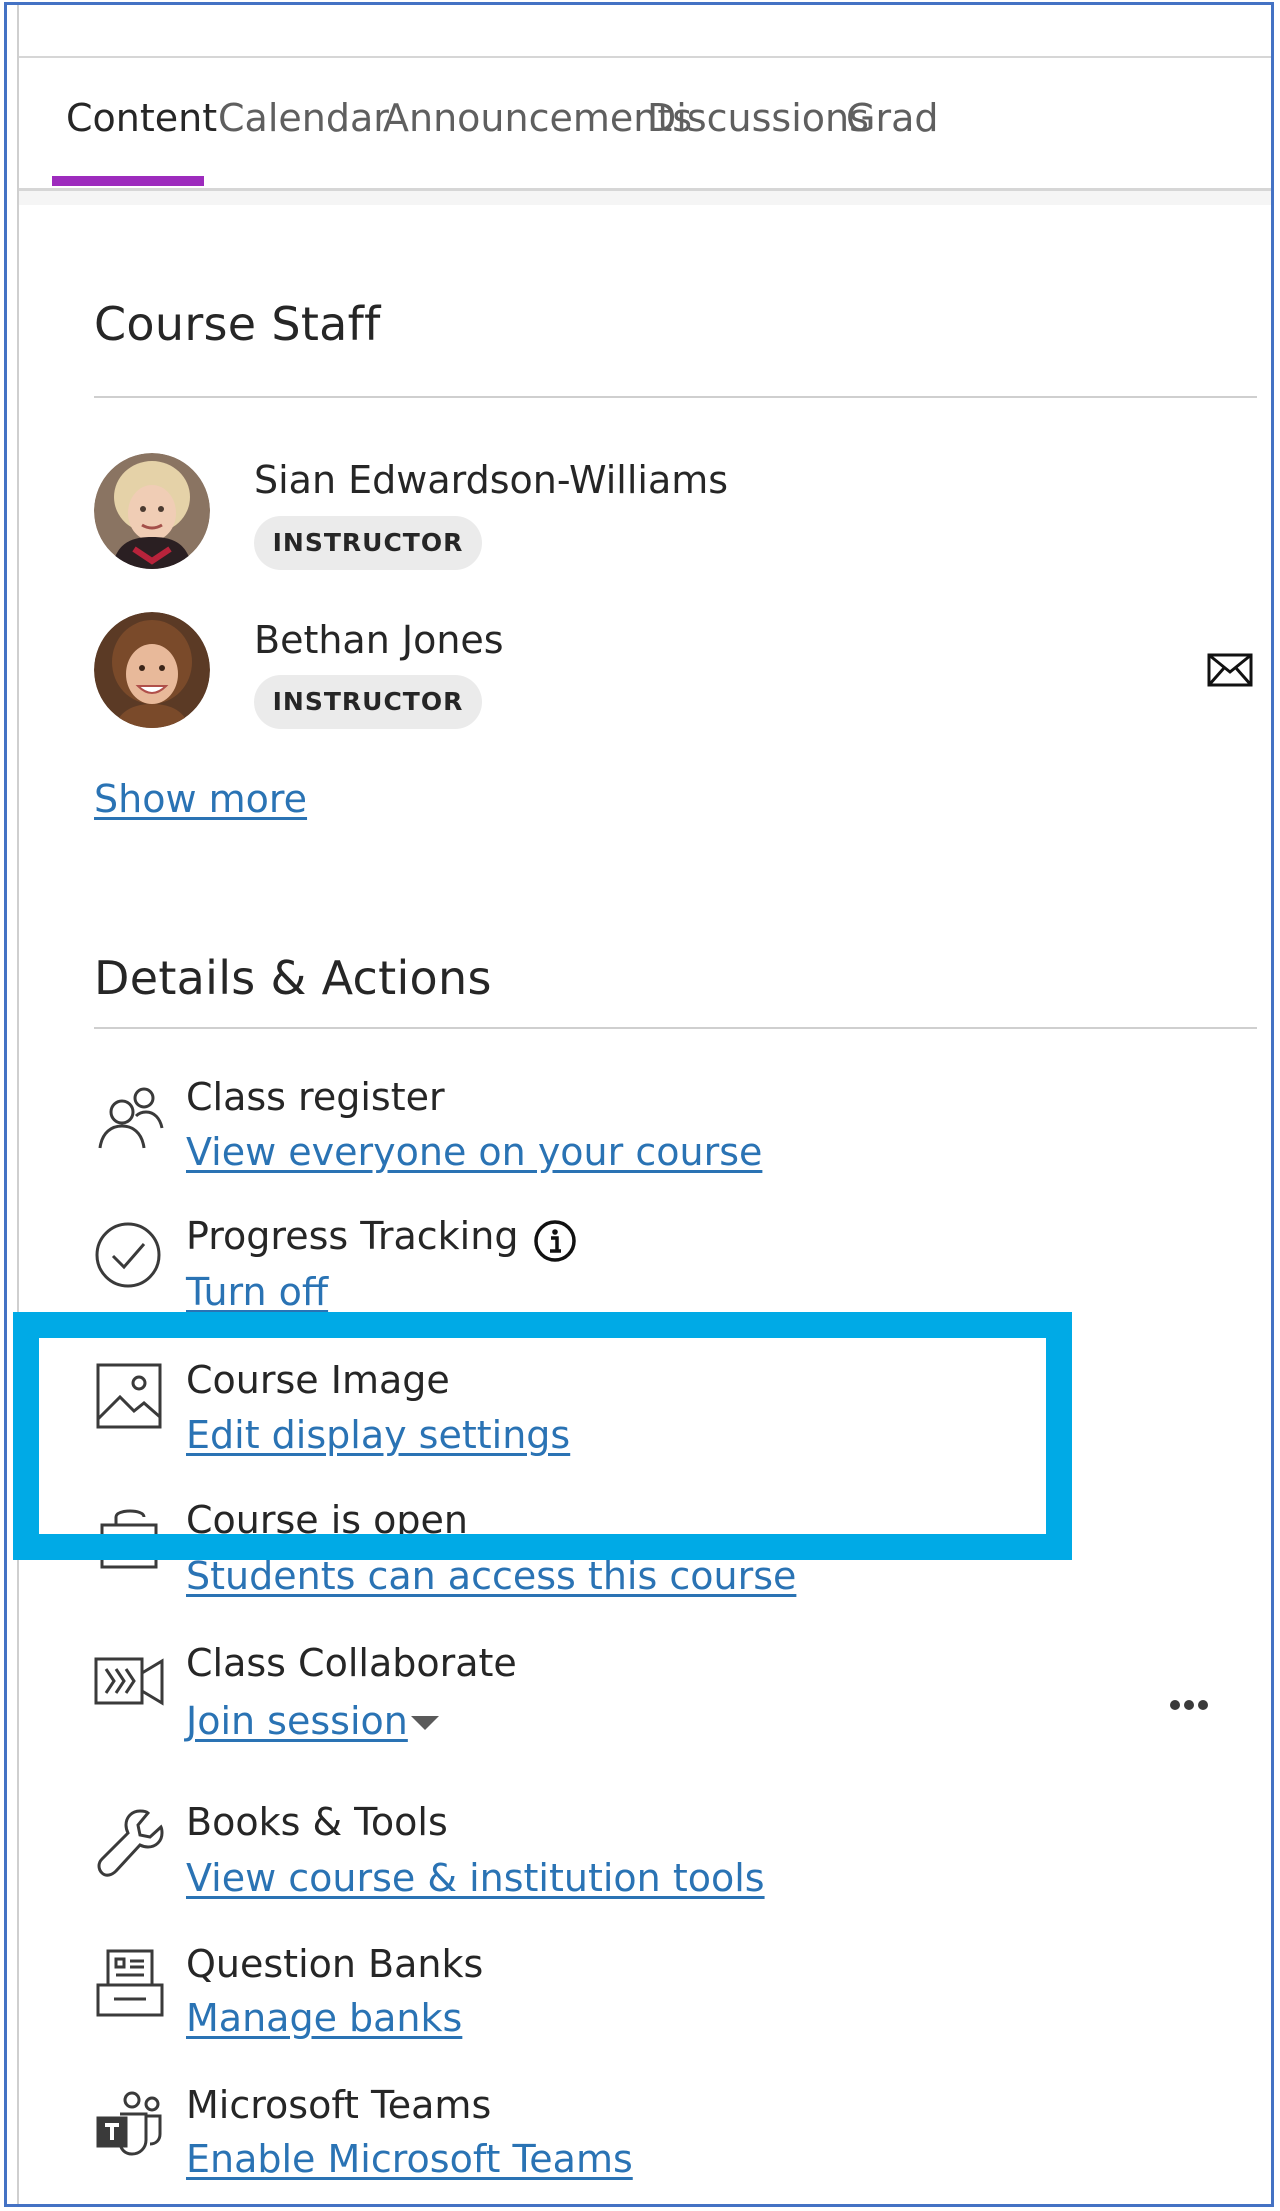  I want to click on course-open-link: Students can access this course, so click(491, 1576).